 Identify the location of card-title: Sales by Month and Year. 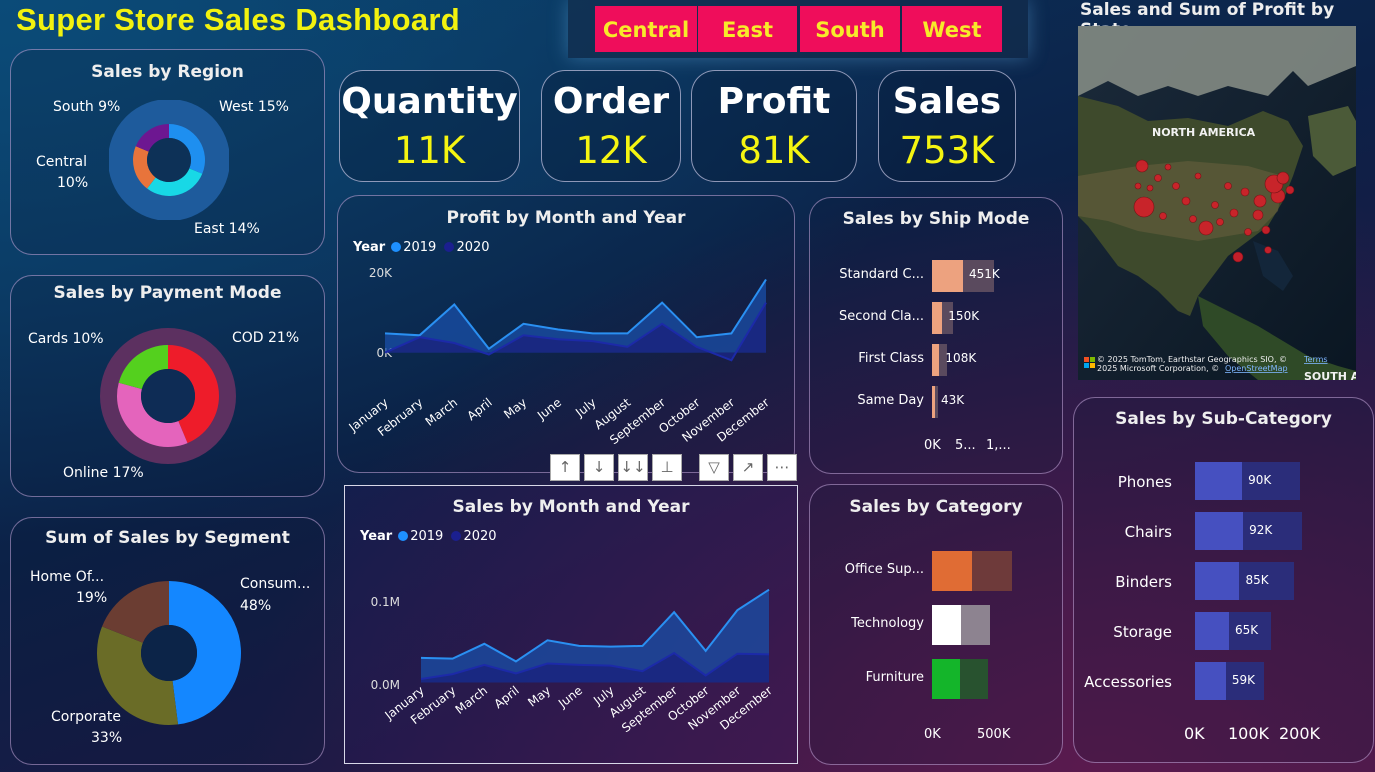
(571, 507).